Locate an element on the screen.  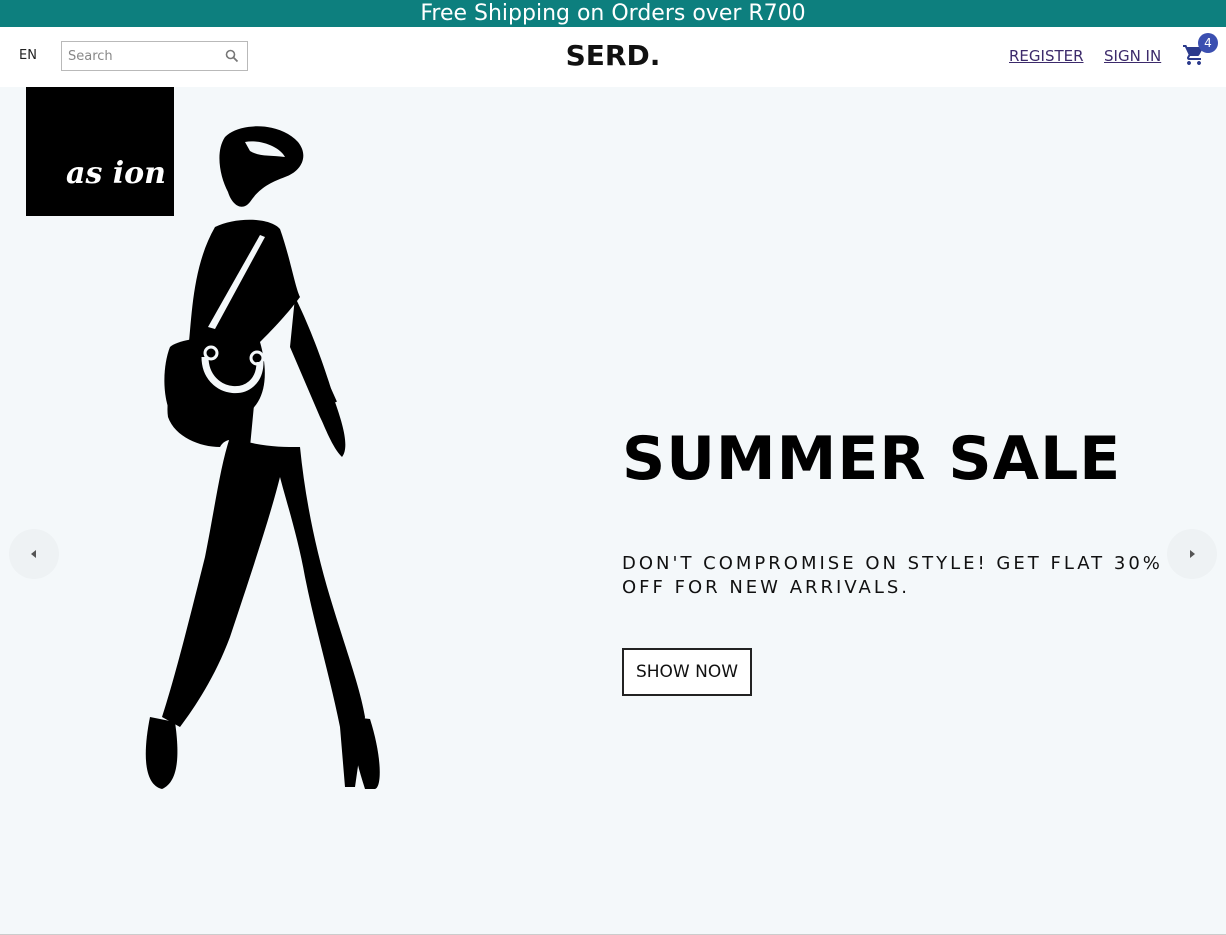
language-selector: EN is located at coordinates (28, 55).